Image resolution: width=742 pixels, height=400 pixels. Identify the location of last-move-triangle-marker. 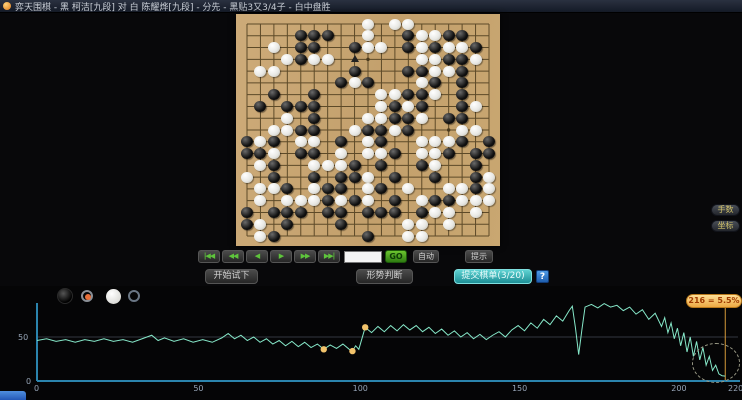
(354, 59).